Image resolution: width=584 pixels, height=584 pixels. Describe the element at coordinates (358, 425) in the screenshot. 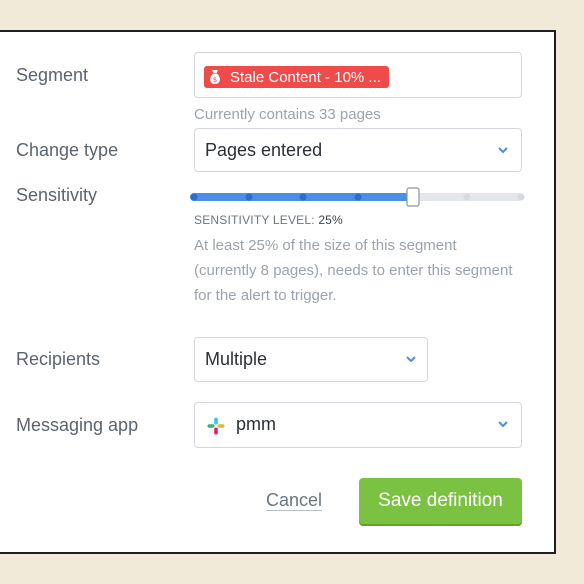

I see `messaging-app-select: pmm` at that location.